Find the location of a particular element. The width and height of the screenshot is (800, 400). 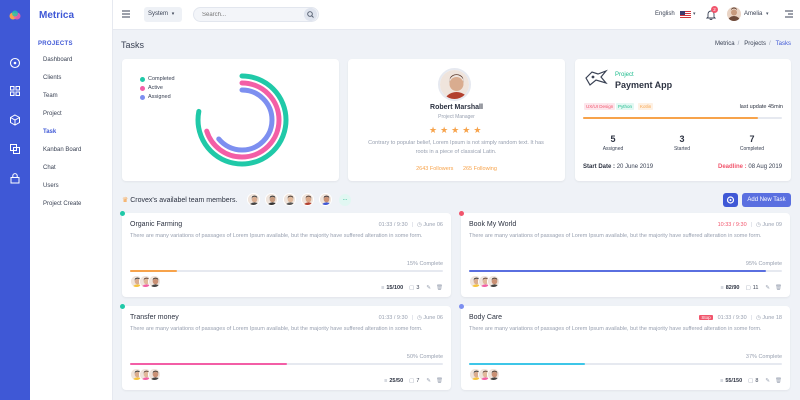

user-avatar is located at coordinates (734, 14).